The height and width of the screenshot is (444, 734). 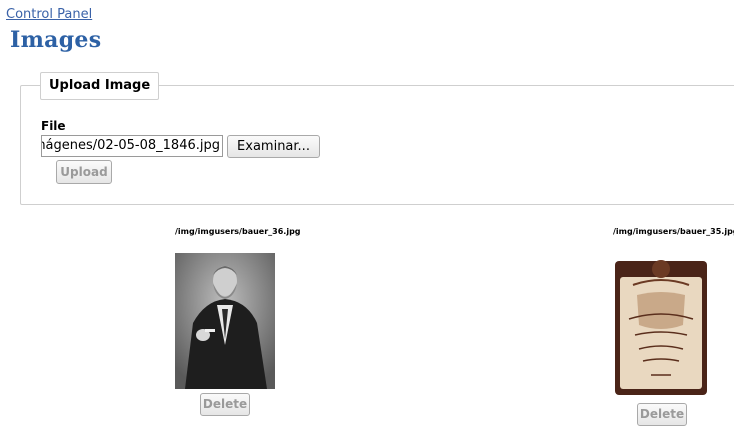 What do you see at coordinates (238, 231) in the screenshot?
I see `image-path-caption: /img/imgusers/bauer_36.jpg` at bounding box center [238, 231].